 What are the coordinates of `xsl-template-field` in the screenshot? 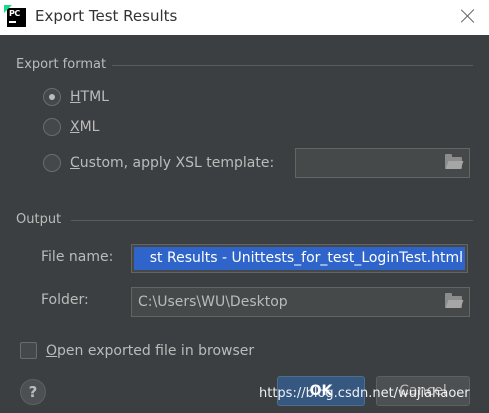 It's located at (382, 163).